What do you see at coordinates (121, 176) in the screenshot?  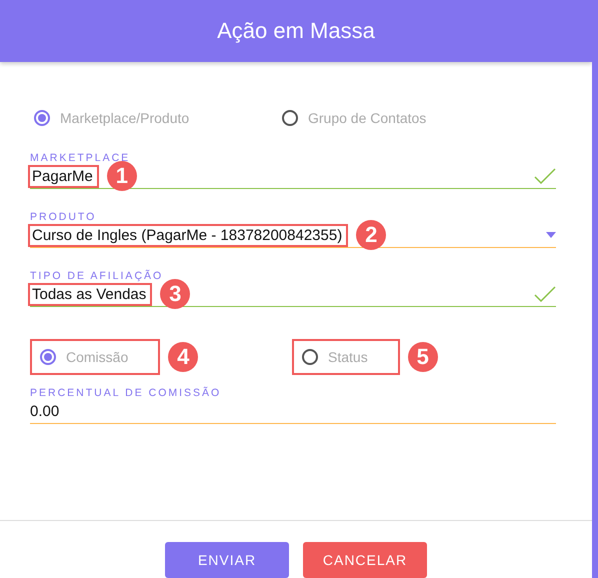 I see `callout-number: 1` at bounding box center [121, 176].